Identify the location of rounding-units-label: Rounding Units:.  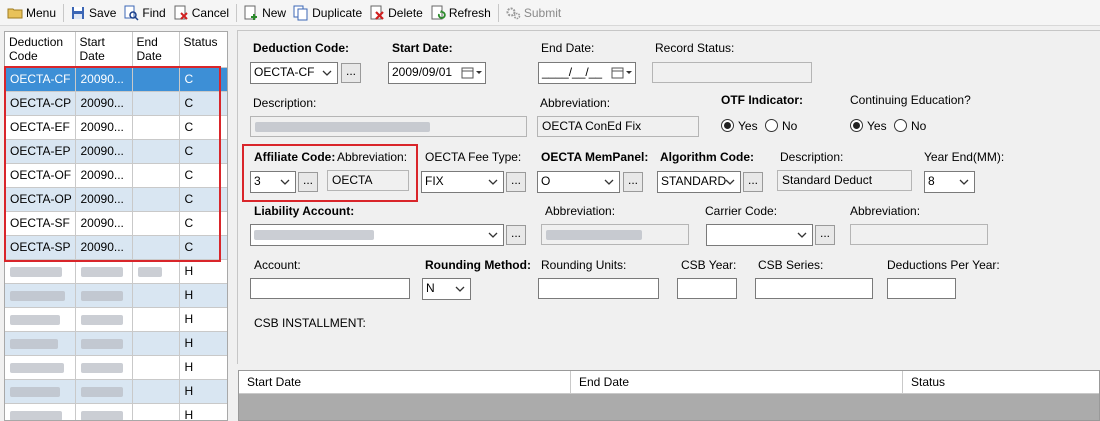
(584, 265).